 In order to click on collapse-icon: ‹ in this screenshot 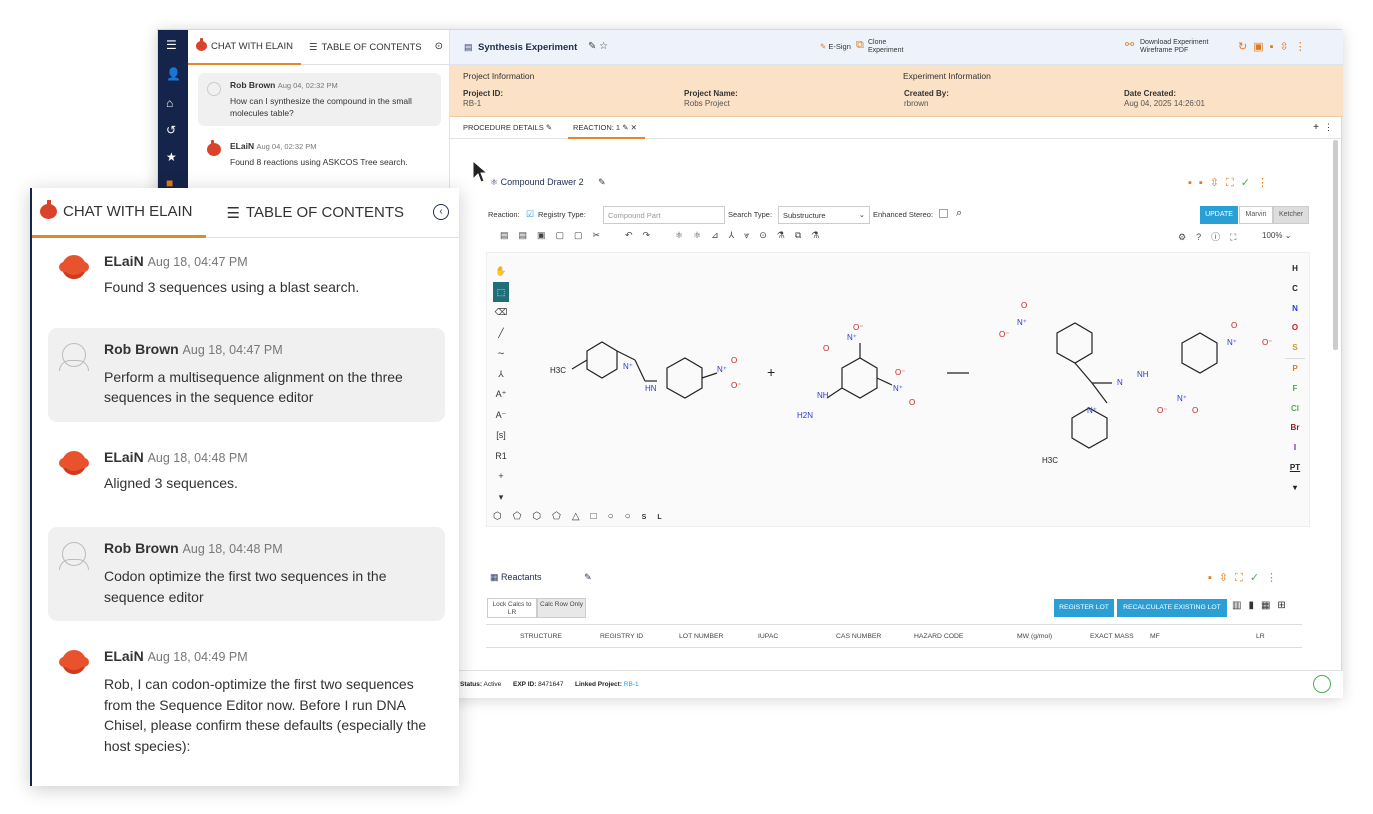, I will do `click(441, 212)`.